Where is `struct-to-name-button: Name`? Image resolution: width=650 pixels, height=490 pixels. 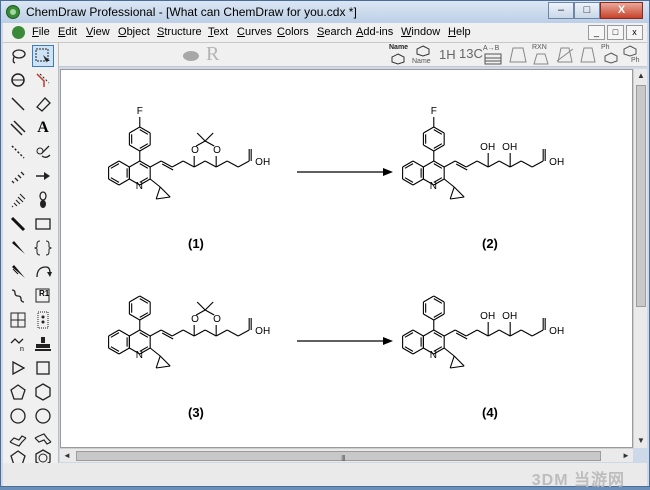
struct-to-name-button: Name is located at coordinates (398, 54).